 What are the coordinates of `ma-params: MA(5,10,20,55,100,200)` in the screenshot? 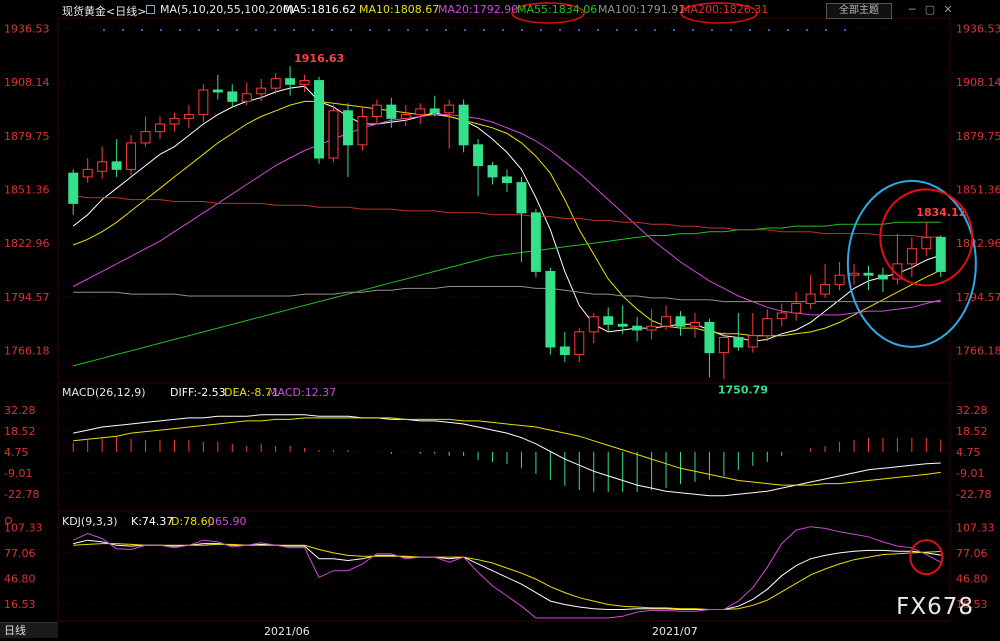 It's located at (227, 9).